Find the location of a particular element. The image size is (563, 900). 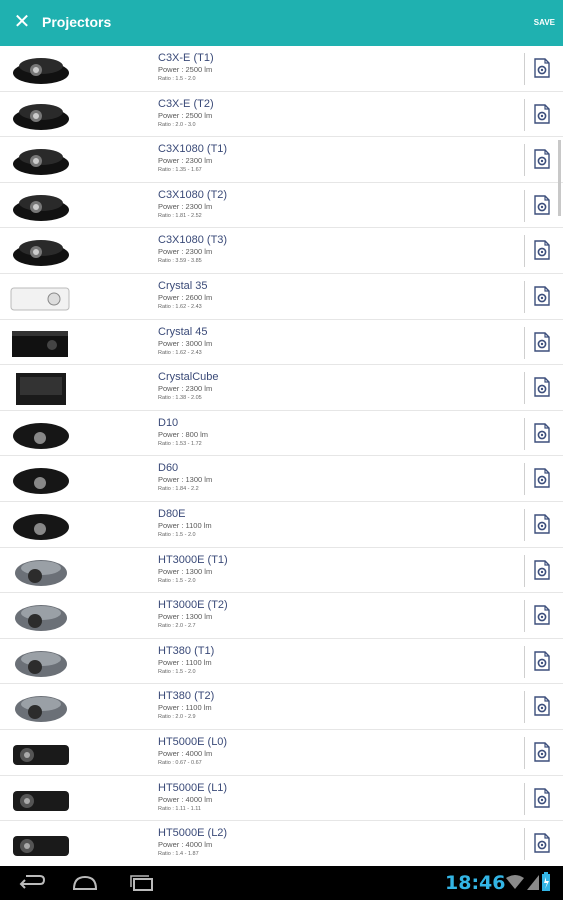

projector-ratio: Ratio : 1.4 - 1.87 is located at coordinates (178, 854).